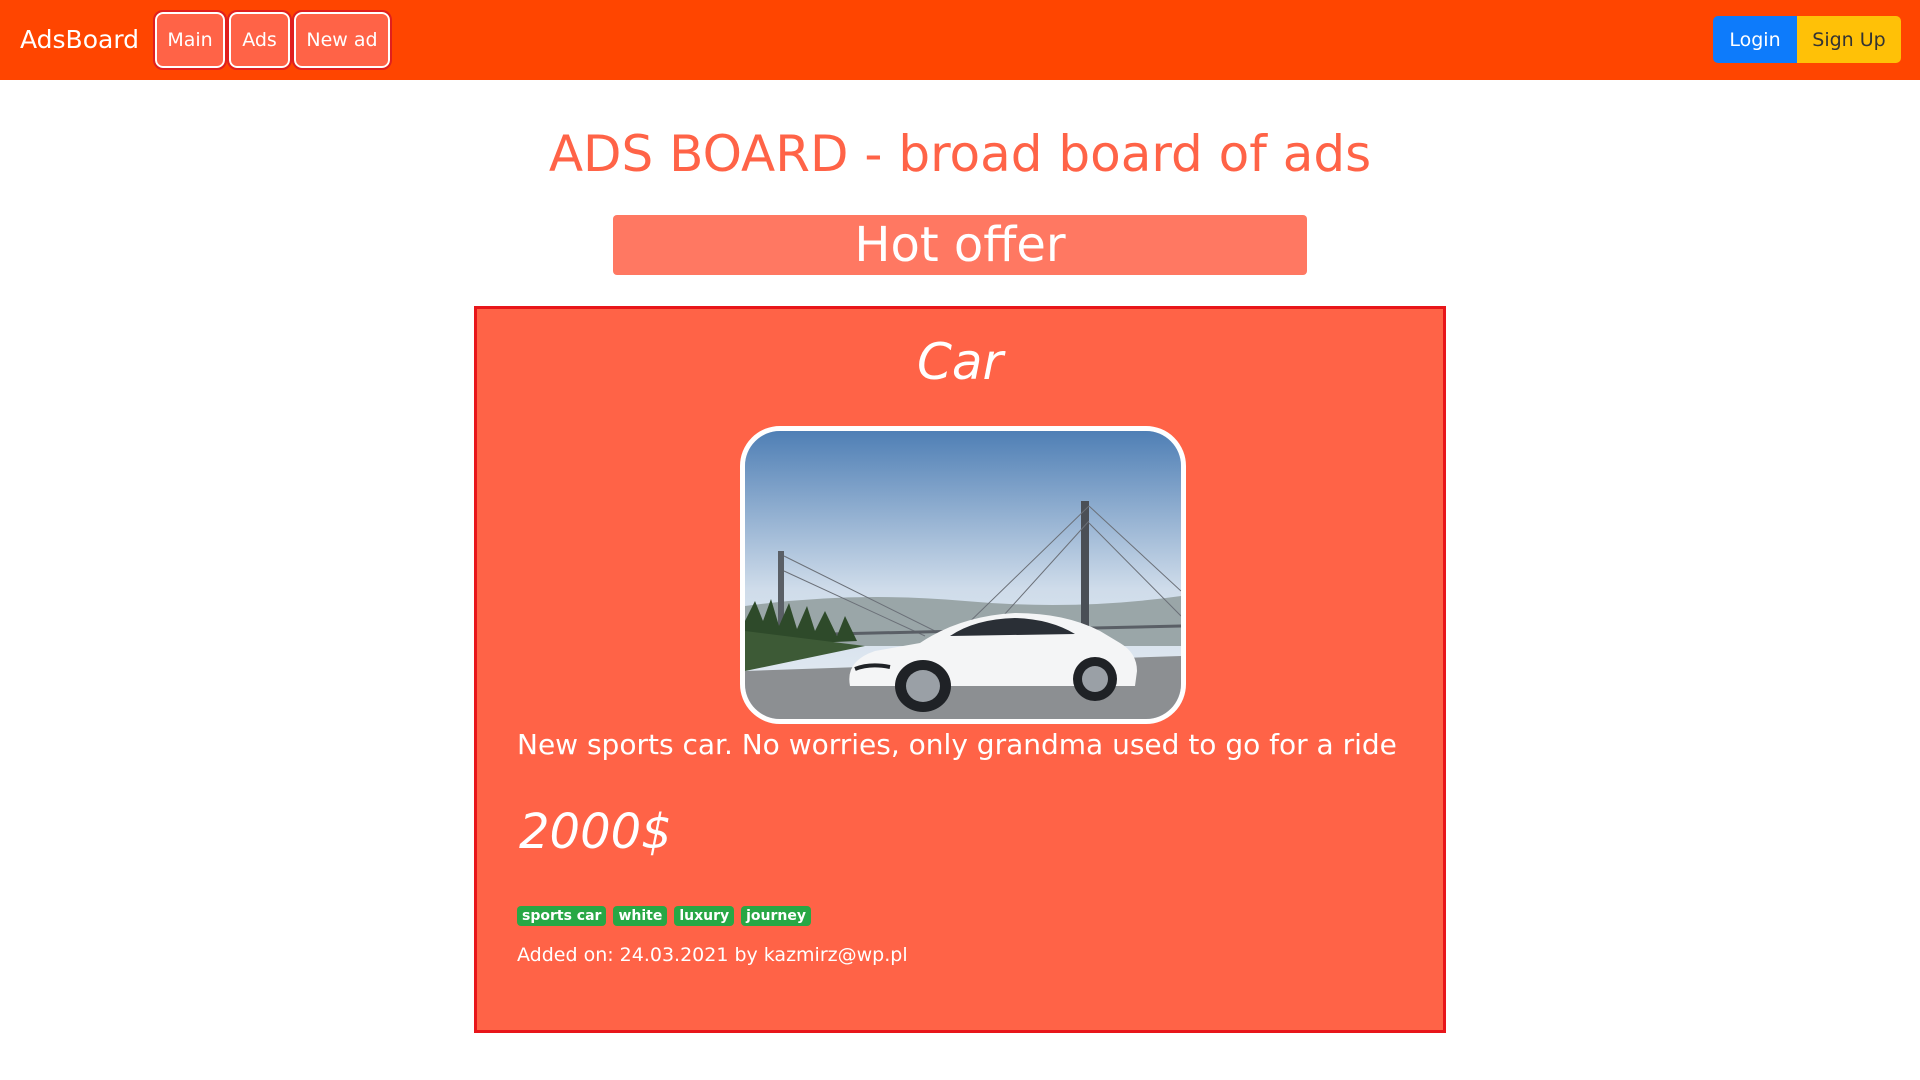 This screenshot has width=1920, height=1080. I want to click on ad-tags: sports car white luxury journey, so click(664, 916).